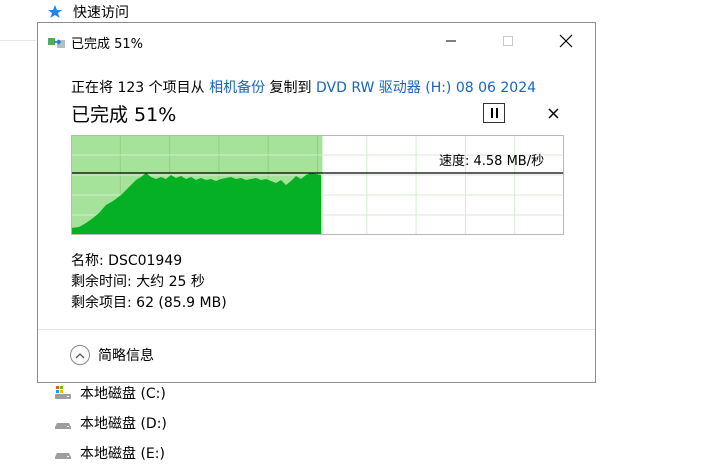 Image resolution: width=716 pixels, height=465 pixels. I want to click on nav-item-drive-e: 本地磁盘 (E:), so click(109, 453).